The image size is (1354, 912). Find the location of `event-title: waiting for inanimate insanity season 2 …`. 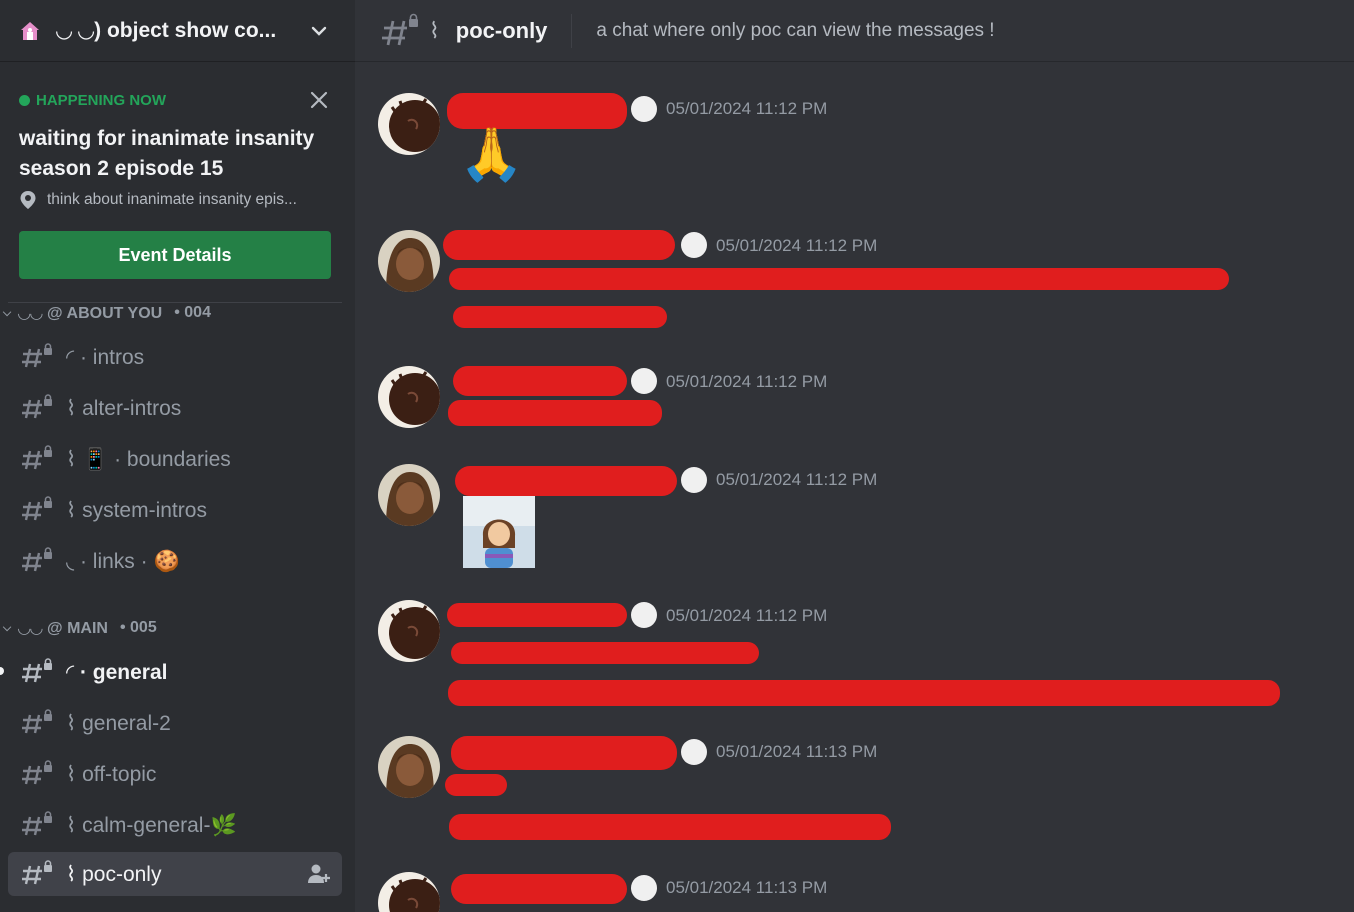

event-title: waiting for inanimate insanity season 2 … is located at coordinates (167, 153).